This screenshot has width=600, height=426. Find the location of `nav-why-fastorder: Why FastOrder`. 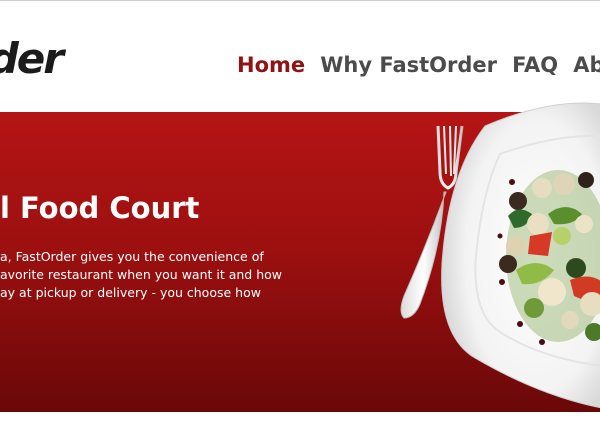

nav-why-fastorder: Why FastOrder is located at coordinates (408, 65).